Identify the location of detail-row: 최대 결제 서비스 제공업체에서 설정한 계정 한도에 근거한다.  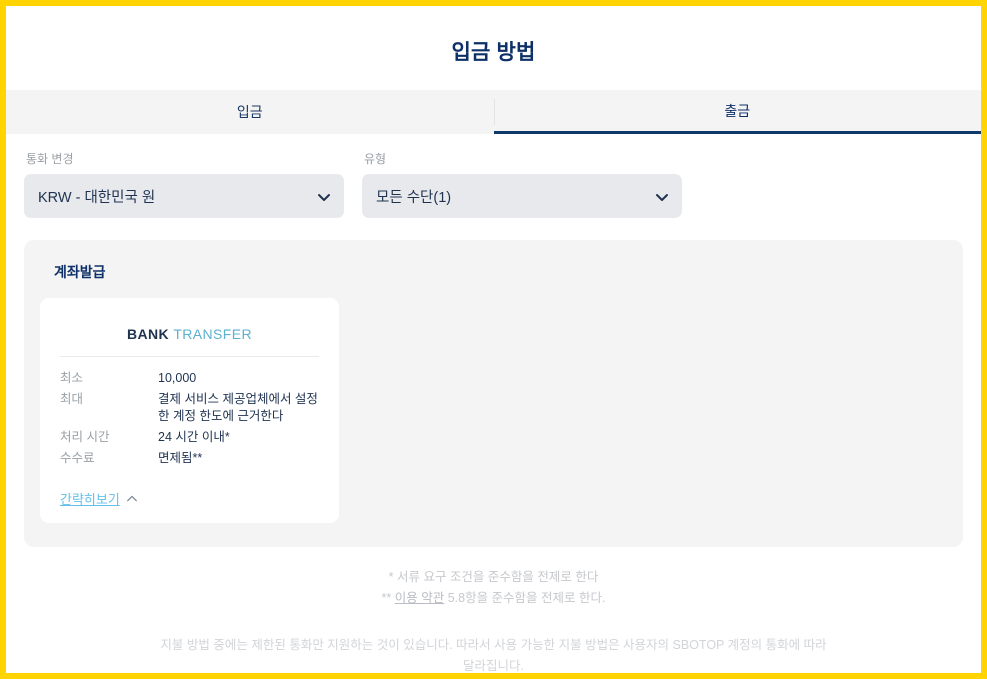
(189, 409).